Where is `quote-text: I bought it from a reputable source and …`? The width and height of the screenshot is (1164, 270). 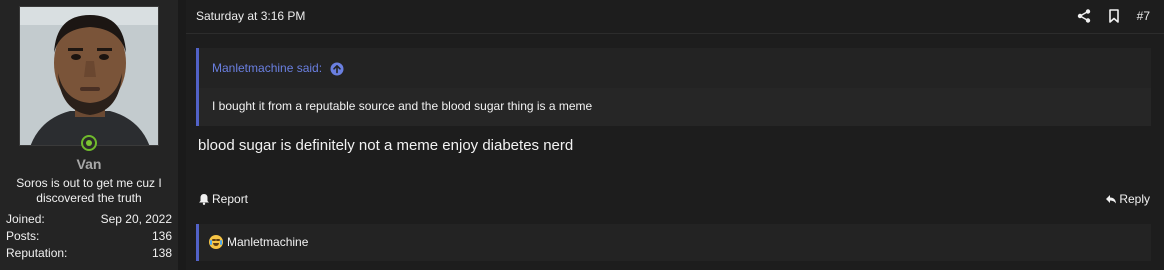
quote-text: I bought it from a reputable source and … is located at coordinates (675, 107).